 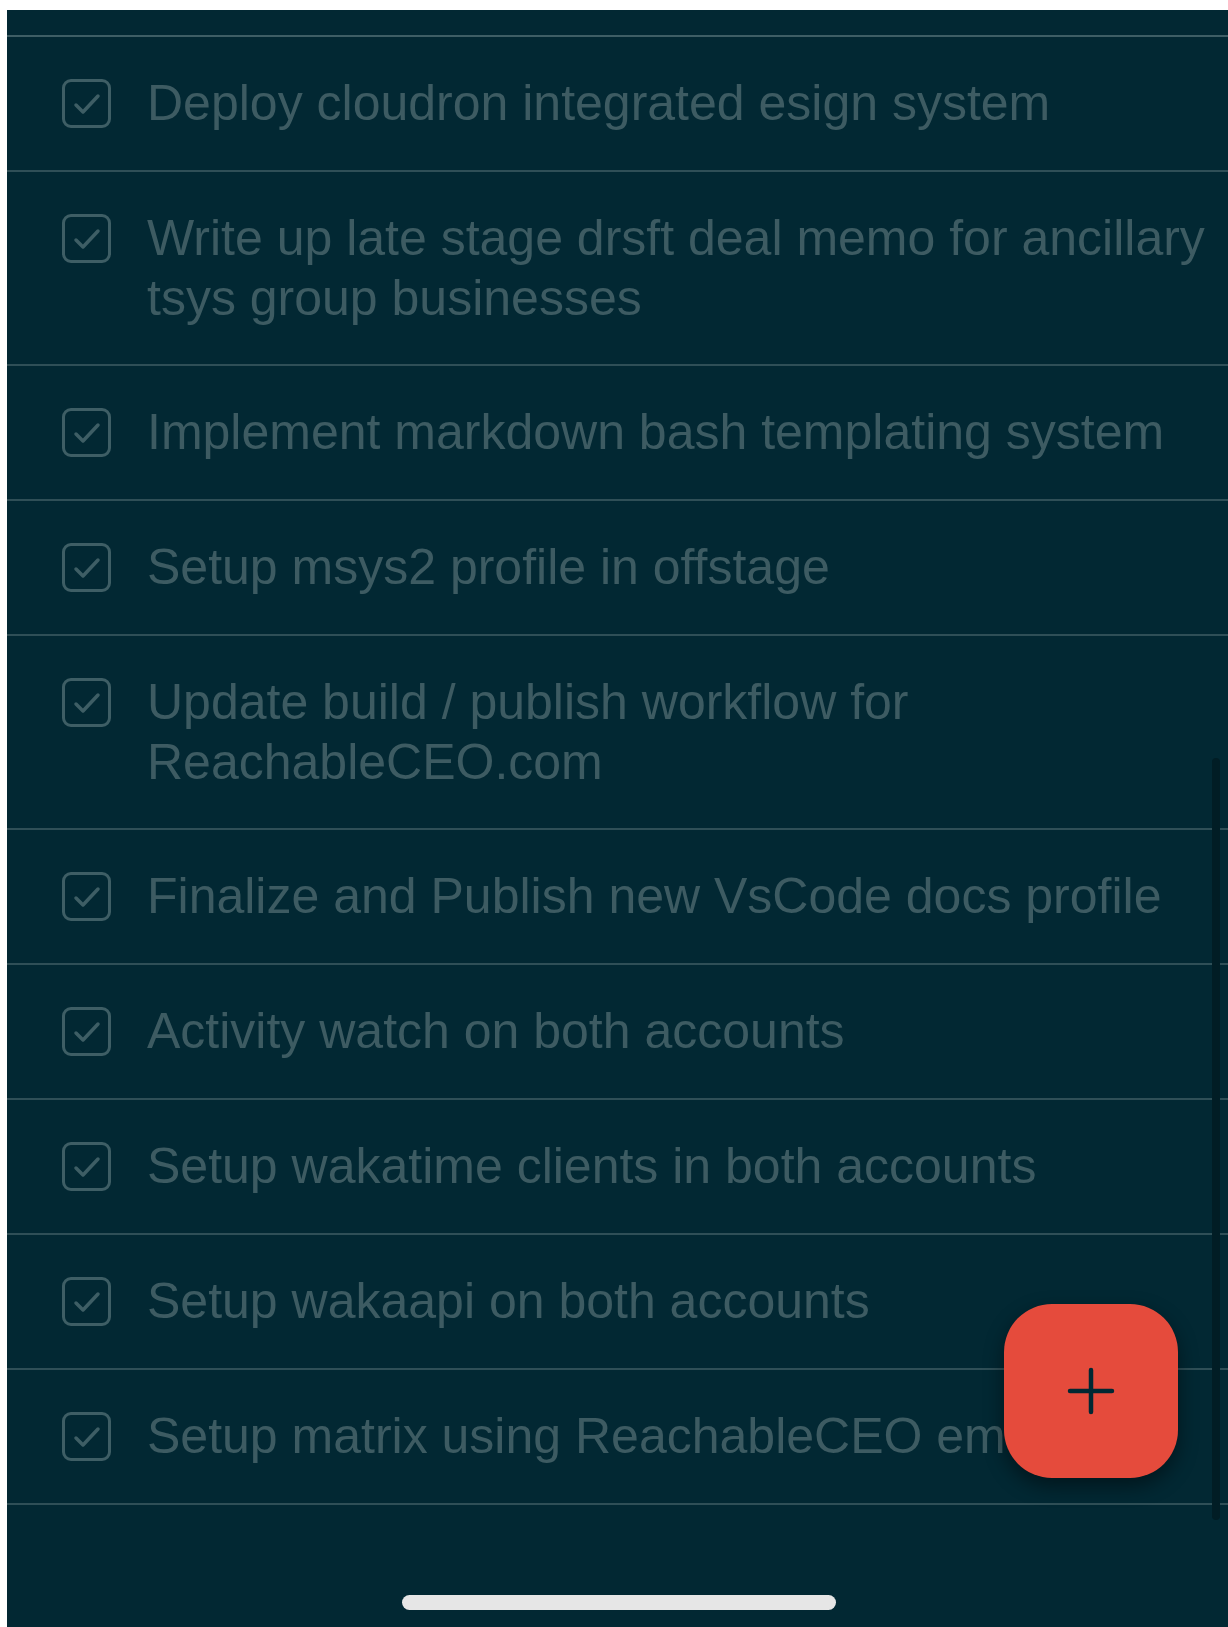 I want to click on task-text: Activity watch on both accounts, so click(x=496, y=1031).